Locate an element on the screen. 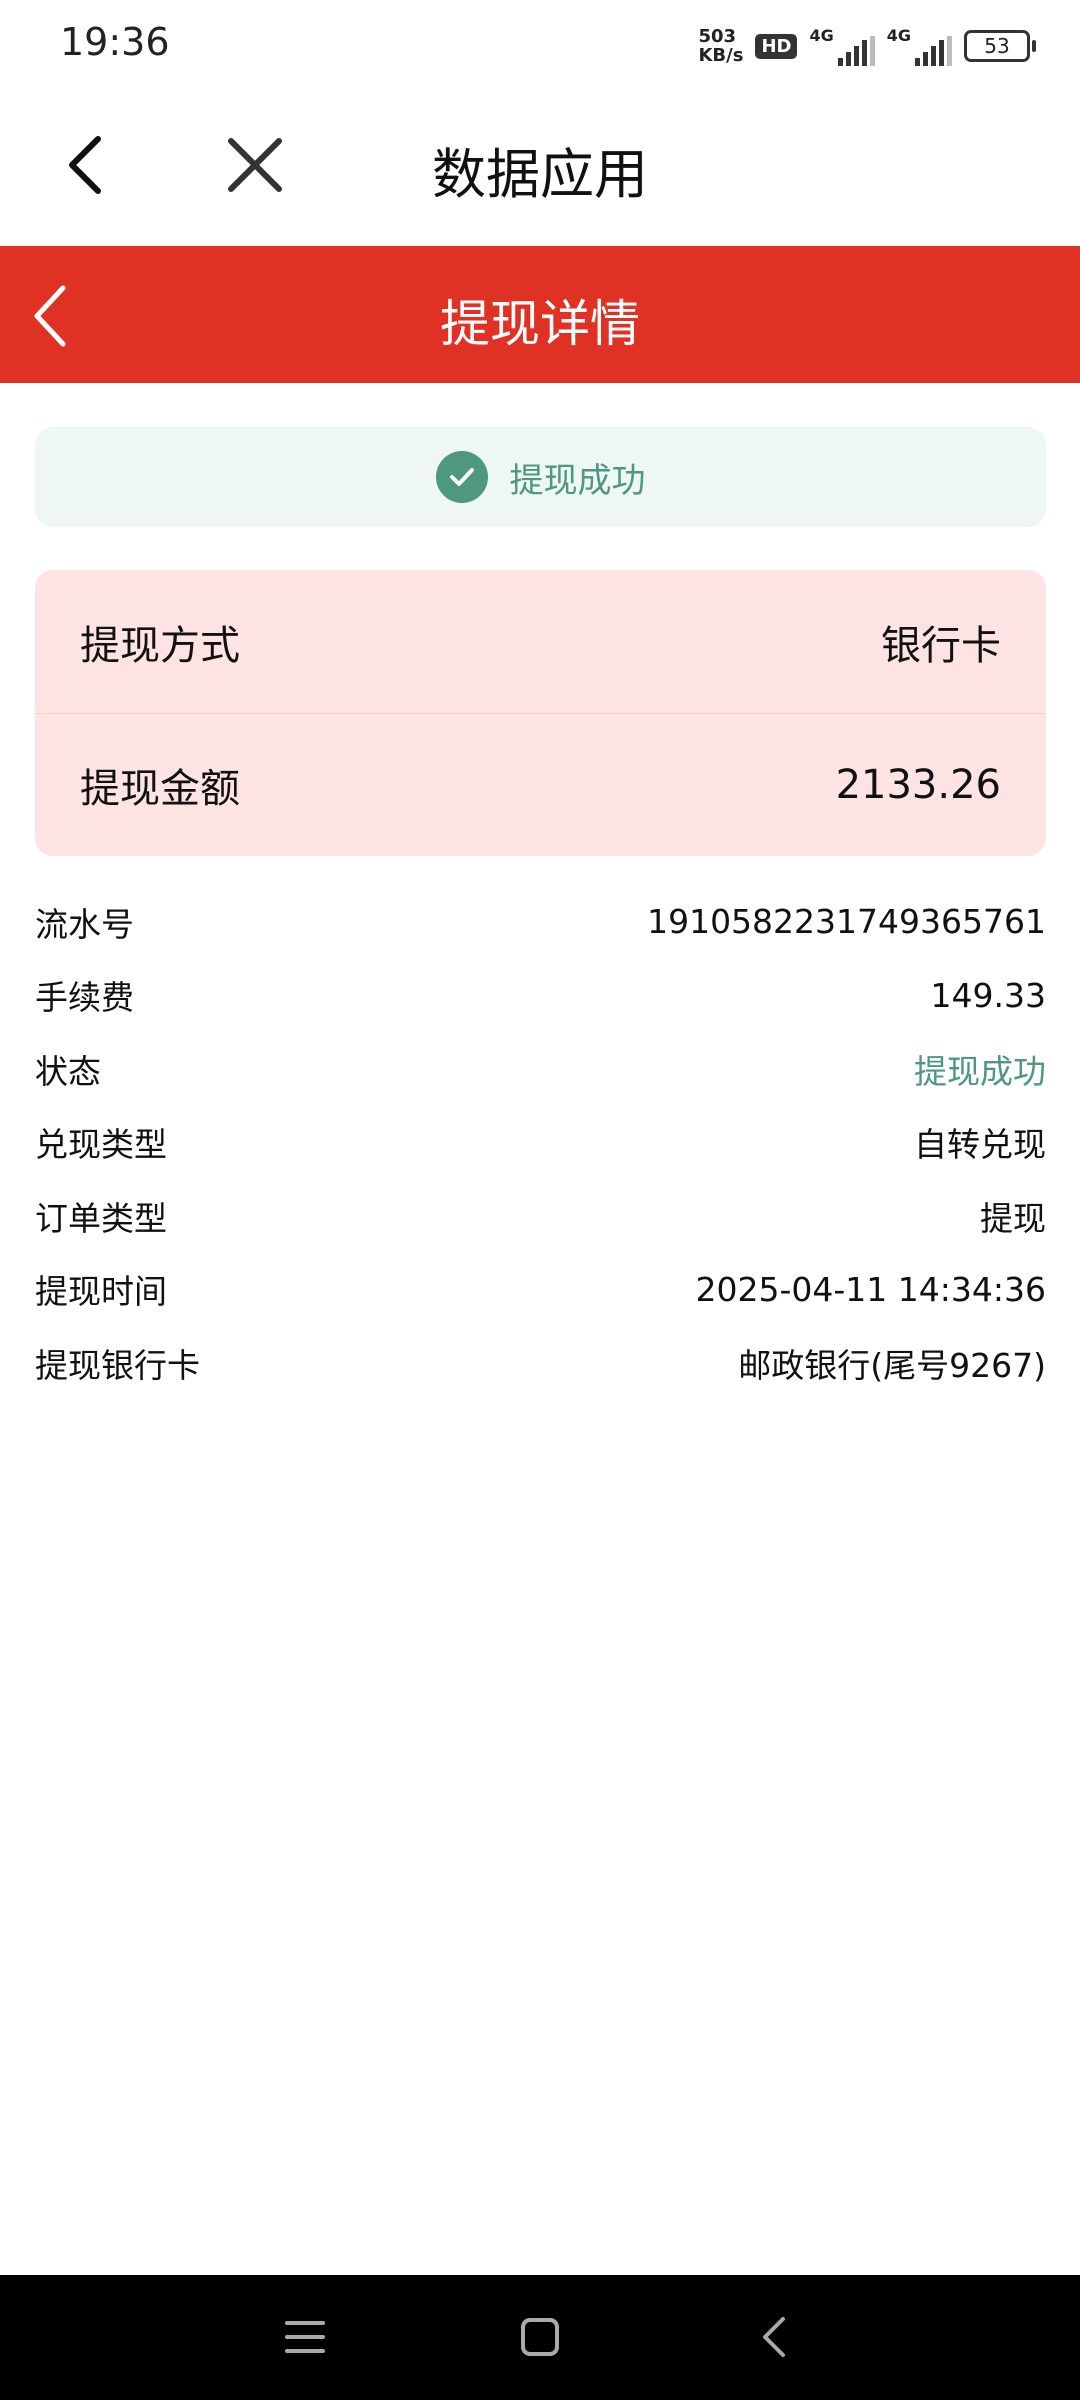  detail-label: 订单类型 is located at coordinates (101, 1218).